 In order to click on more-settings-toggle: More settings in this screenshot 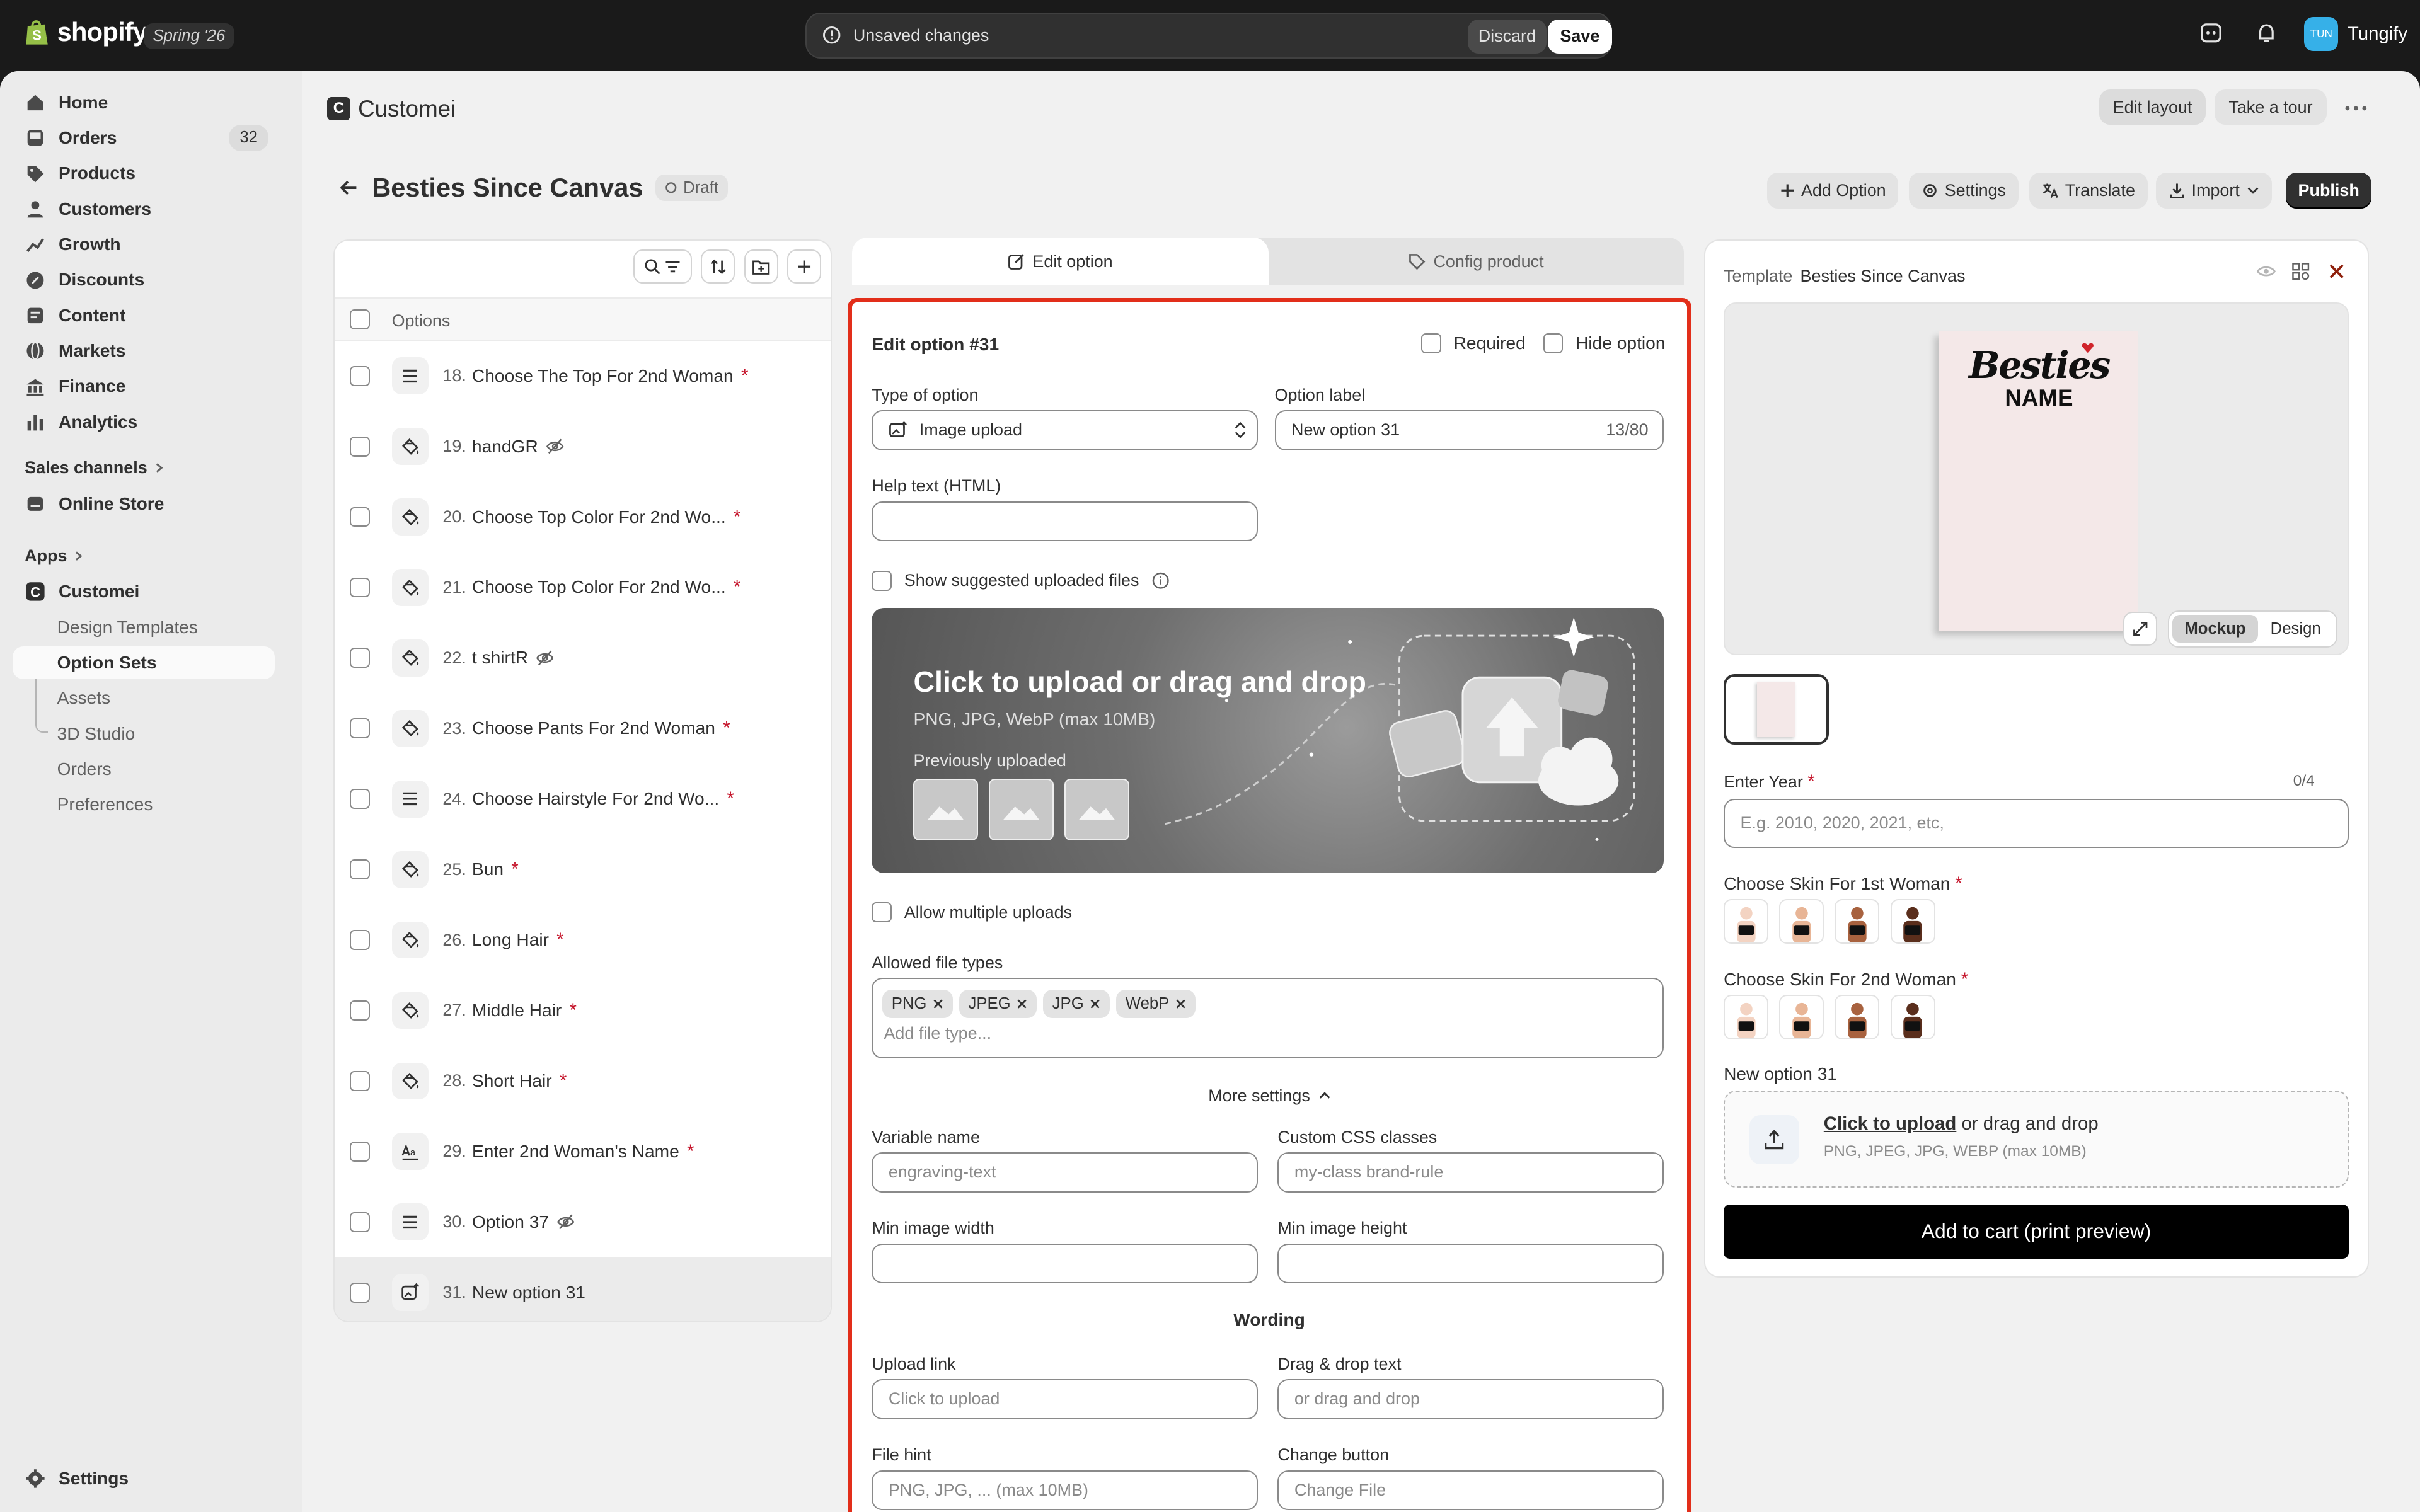, I will do `click(1270, 1096)`.